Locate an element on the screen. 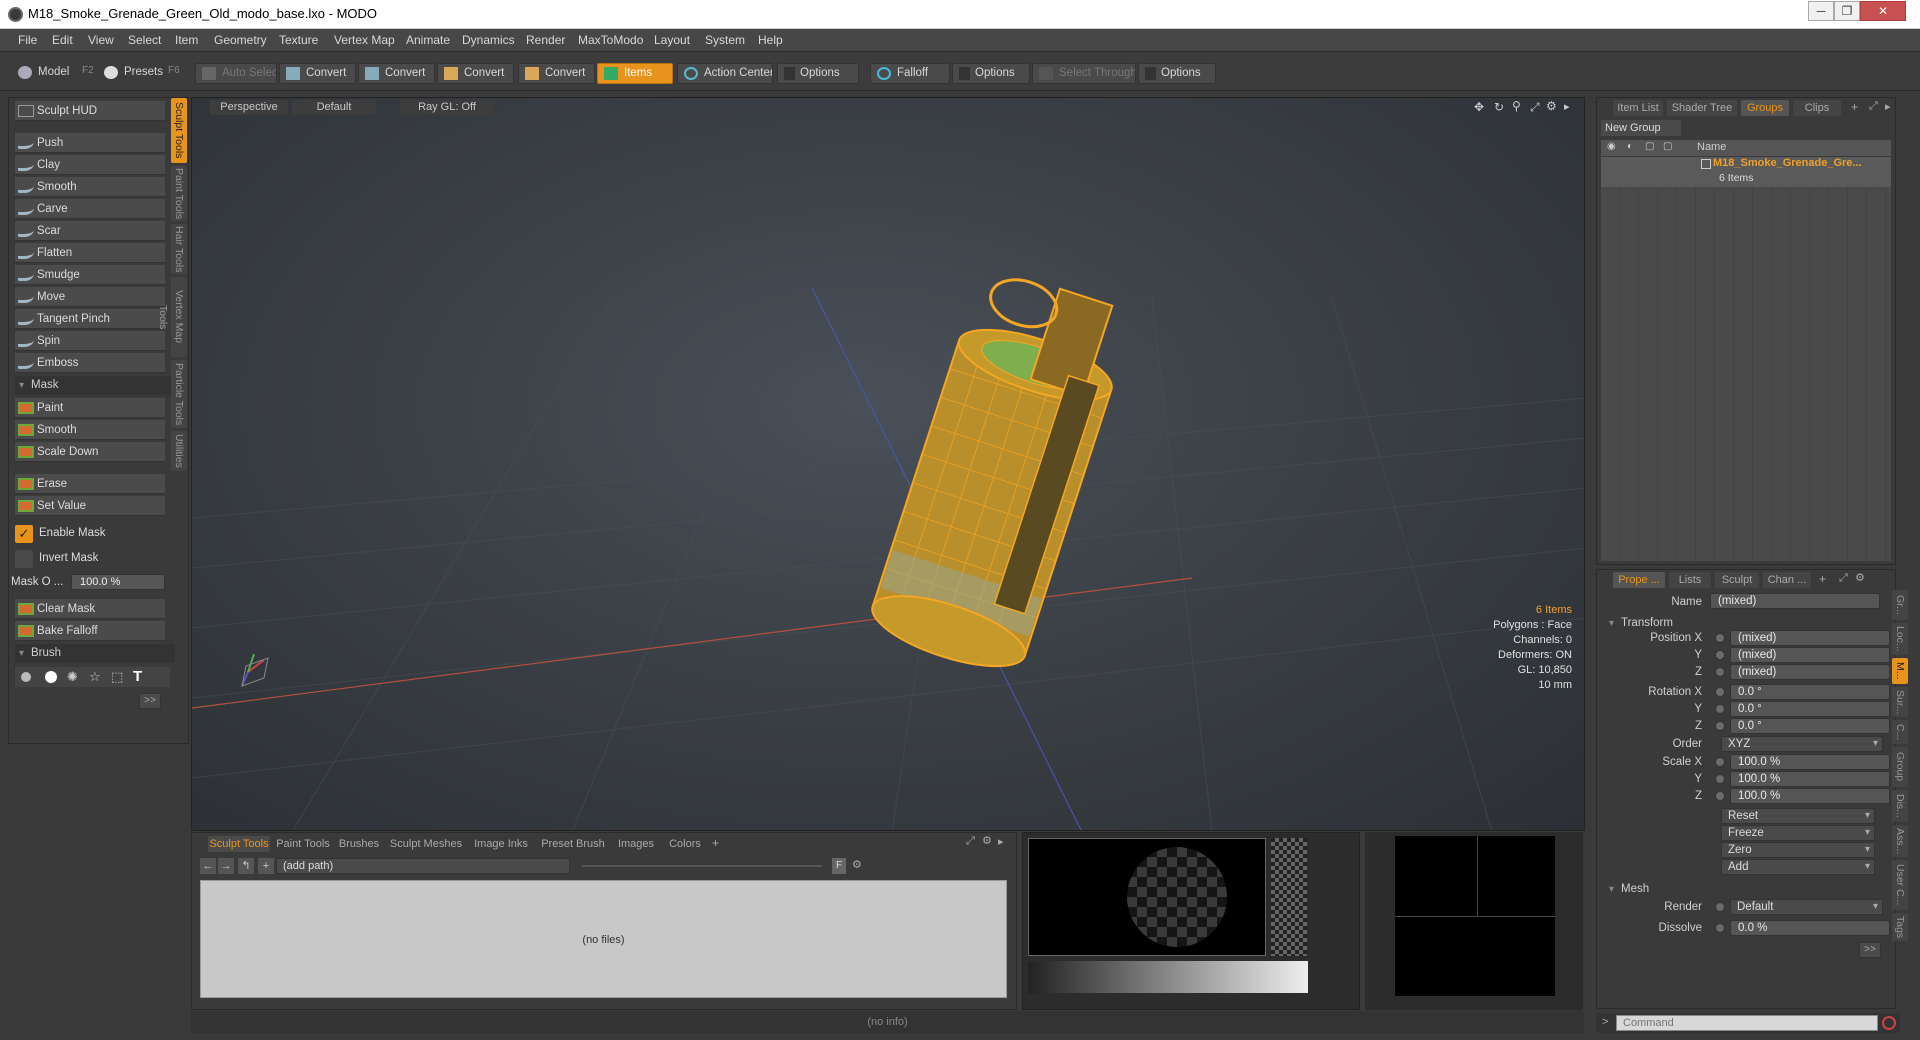 This screenshot has width=1920, height=1040. menu-geometry: Geometry is located at coordinates (240, 40).